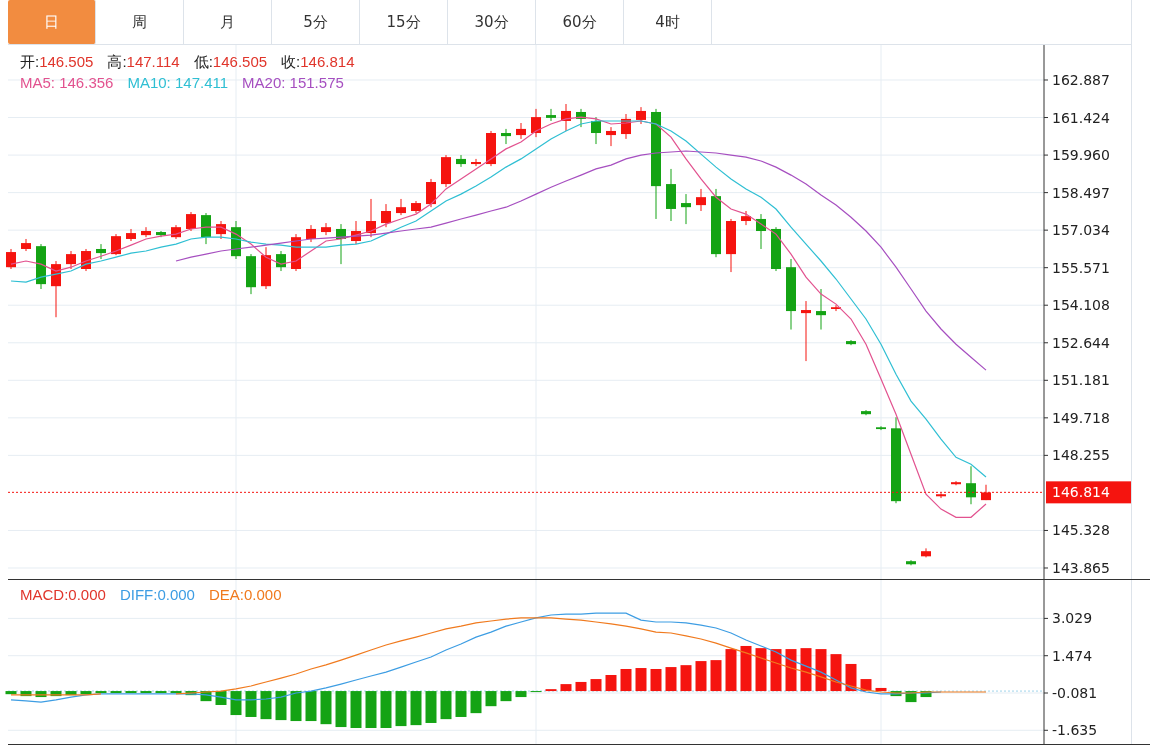 This screenshot has width=1150, height=746. Describe the element at coordinates (57, 62) in the screenshot. I see `legend-item: 开:146.505` at that location.